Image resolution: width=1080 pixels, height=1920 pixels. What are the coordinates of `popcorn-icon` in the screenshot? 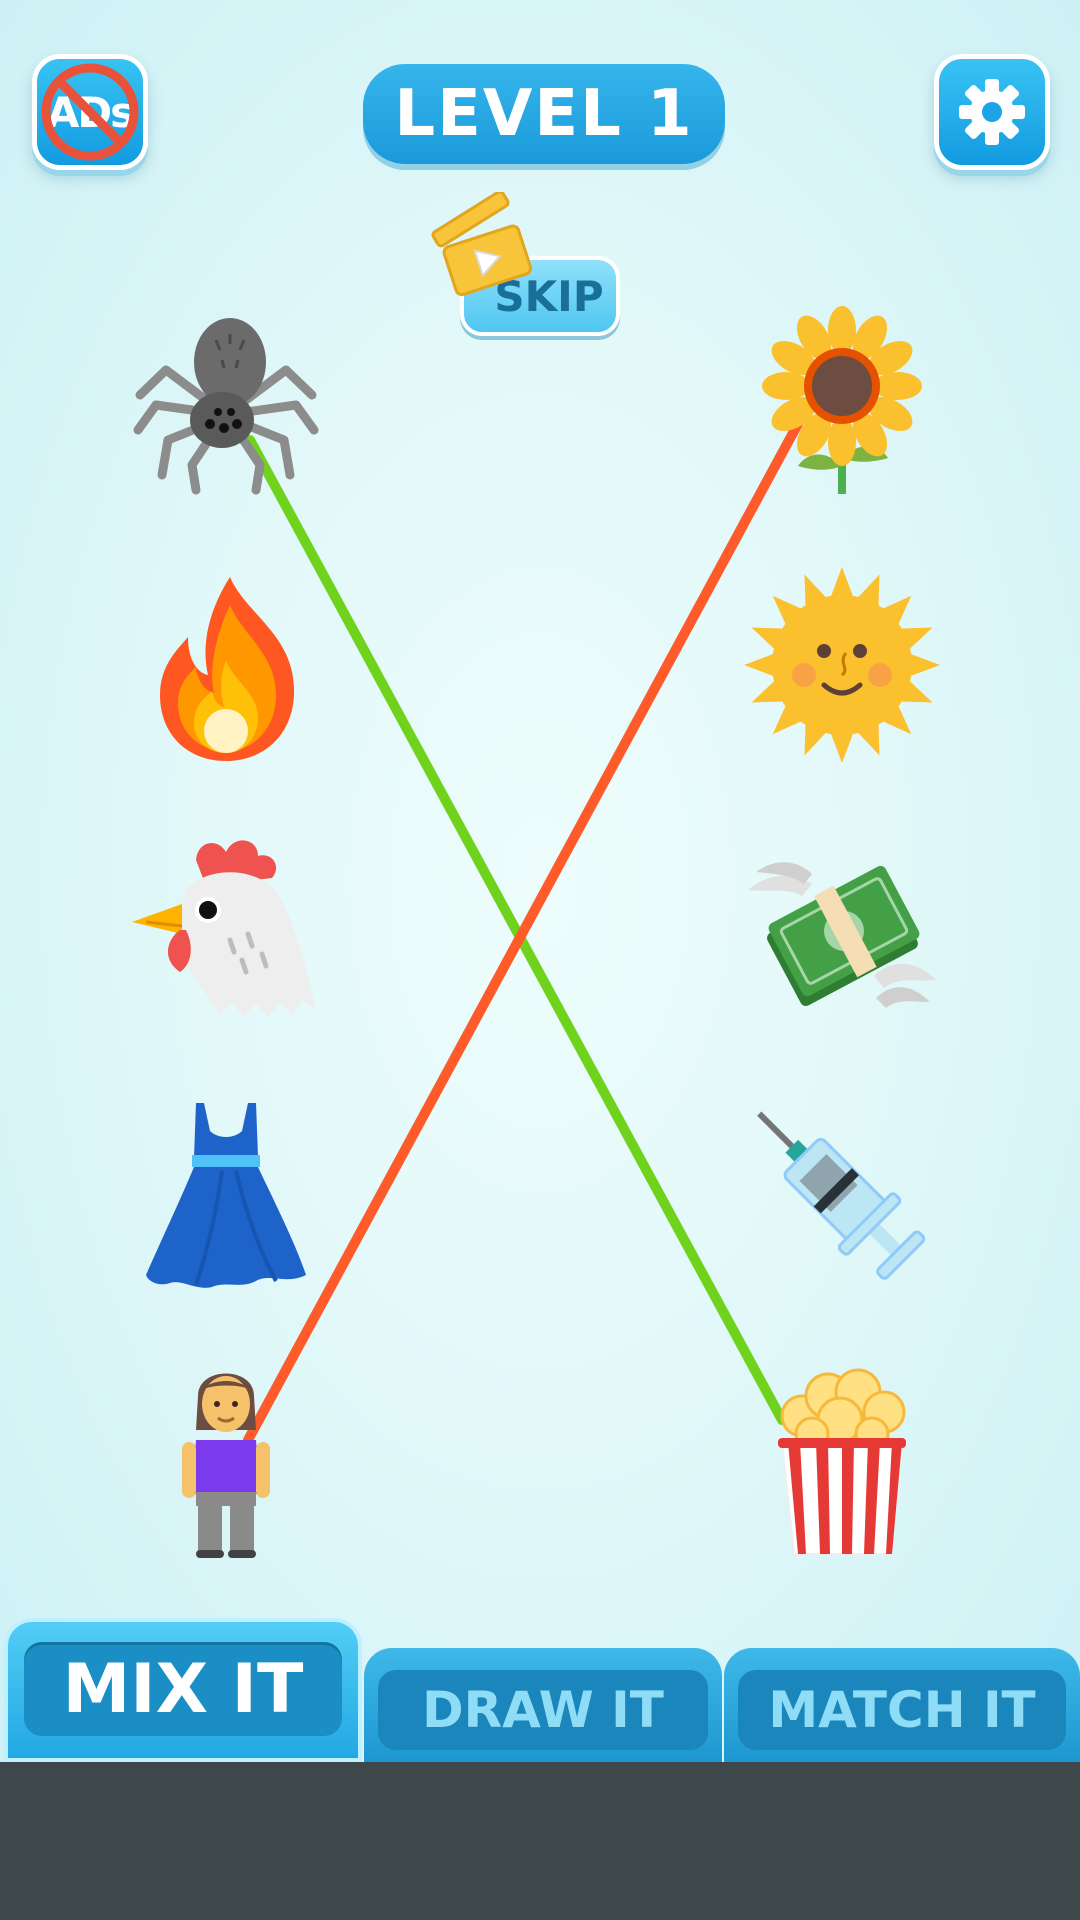 It's located at (842, 1461).